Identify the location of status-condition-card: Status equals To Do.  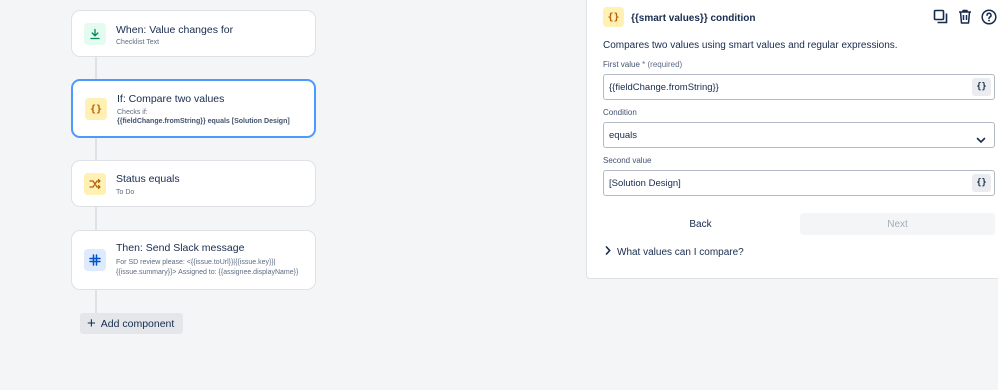
(193, 183).